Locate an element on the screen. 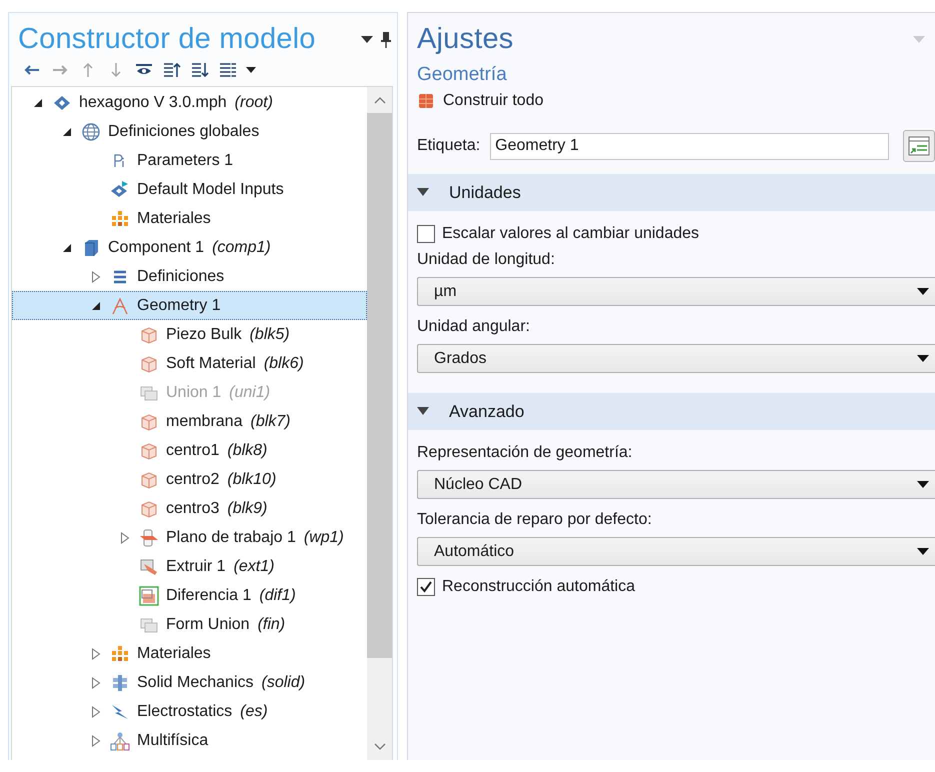 This screenshot has height=772, width=935. item-tag: (wp1) is located at coordinates (324, 537).